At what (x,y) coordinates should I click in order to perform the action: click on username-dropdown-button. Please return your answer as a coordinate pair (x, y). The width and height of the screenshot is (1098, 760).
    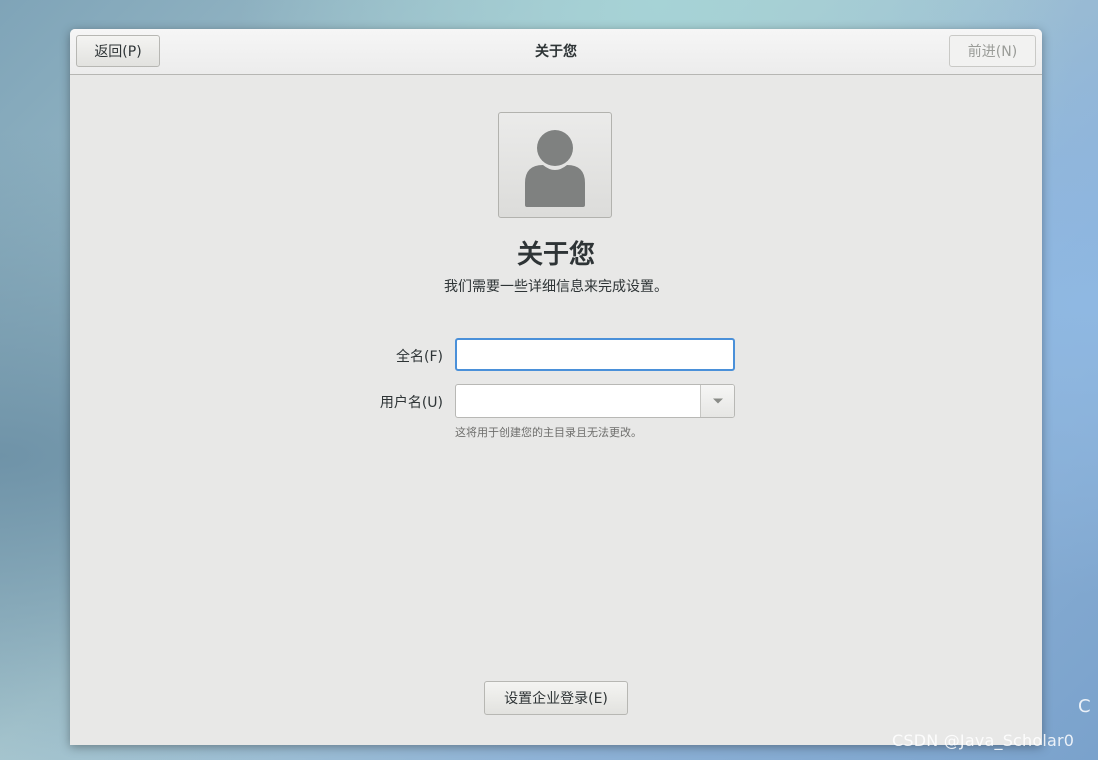
    Looking at the image, I should click on (717, 401).